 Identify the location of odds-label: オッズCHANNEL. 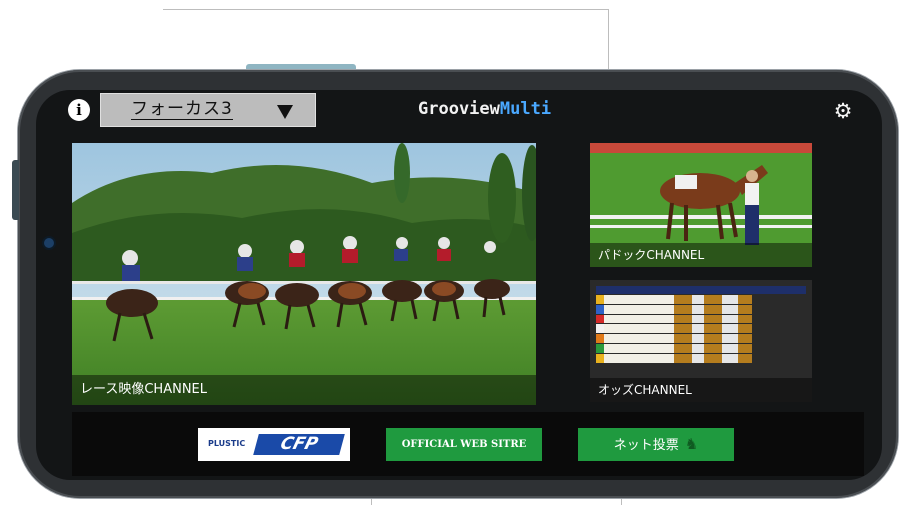
(701, 390).